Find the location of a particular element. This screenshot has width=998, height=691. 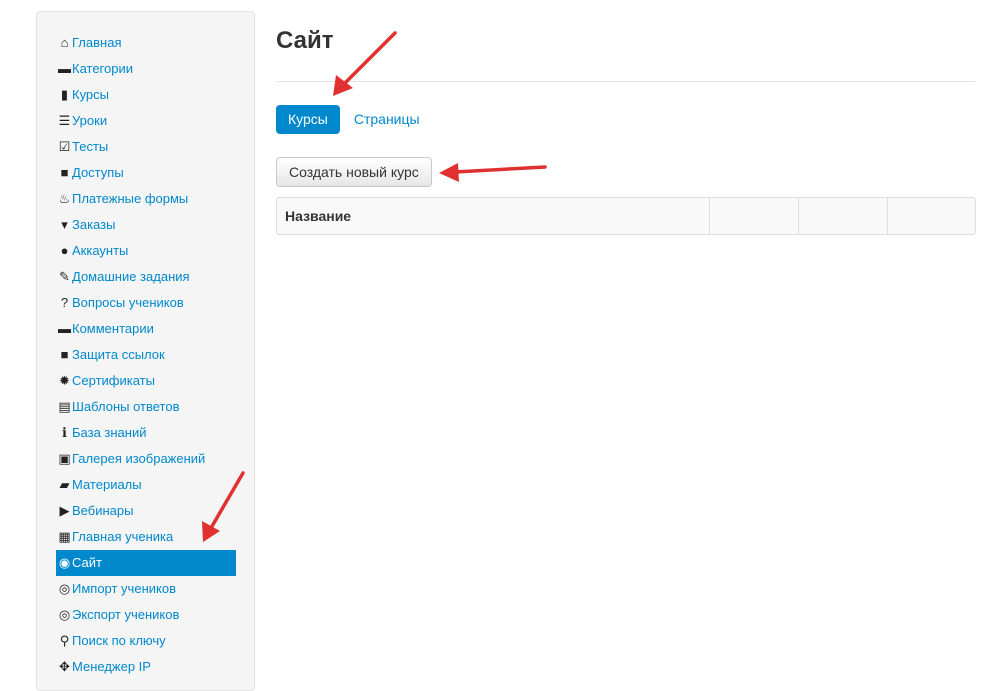

sidebar-item: ▮ Курсы is located at coordinates (146, 95).